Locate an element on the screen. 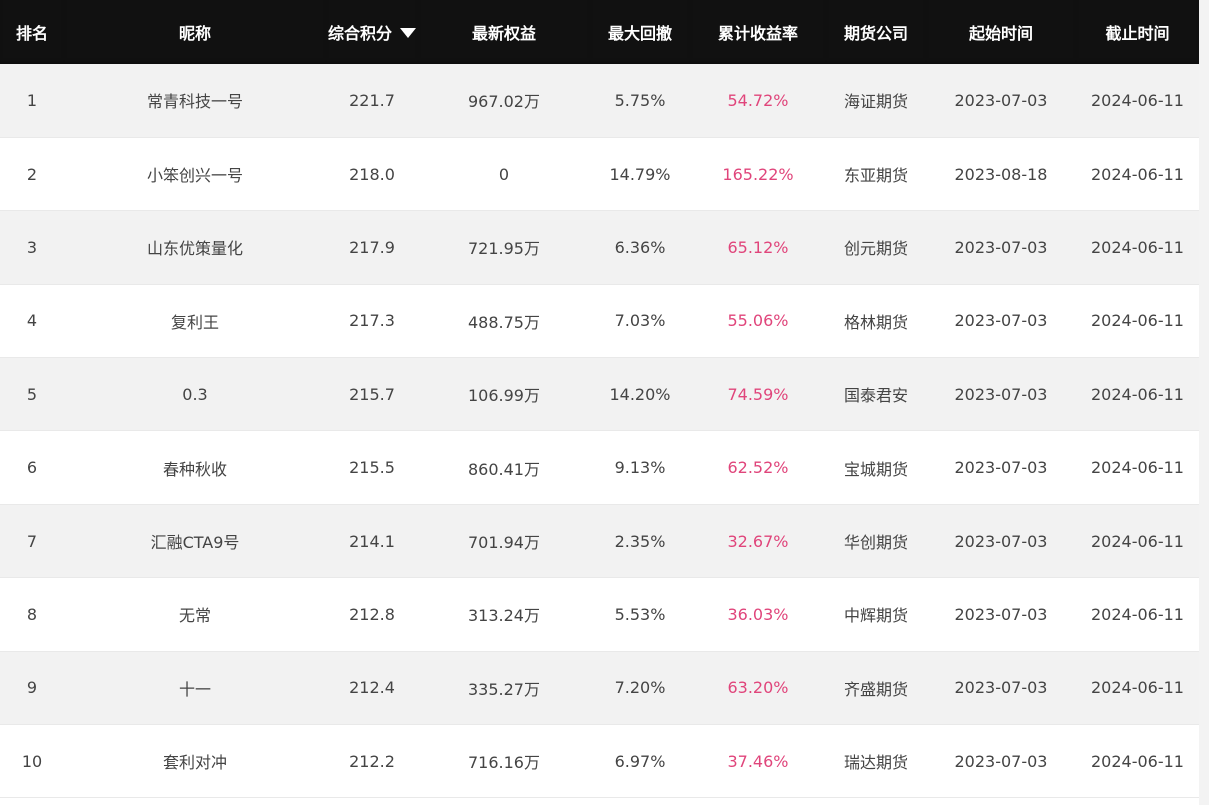 The image size is (1209, 805). cell-score: 215.5 is located at coordinates (372, 467).